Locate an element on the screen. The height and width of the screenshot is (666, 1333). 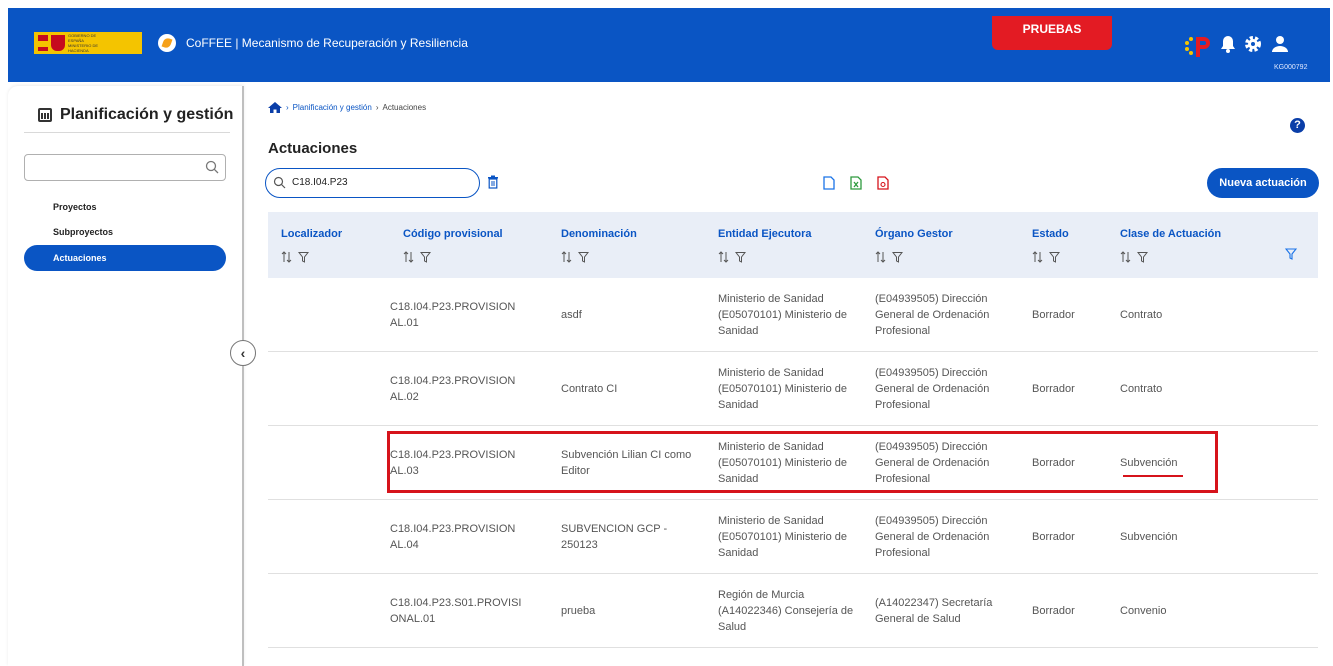
column-header-codigo: Código provisional is located at coordinates (453, 234).